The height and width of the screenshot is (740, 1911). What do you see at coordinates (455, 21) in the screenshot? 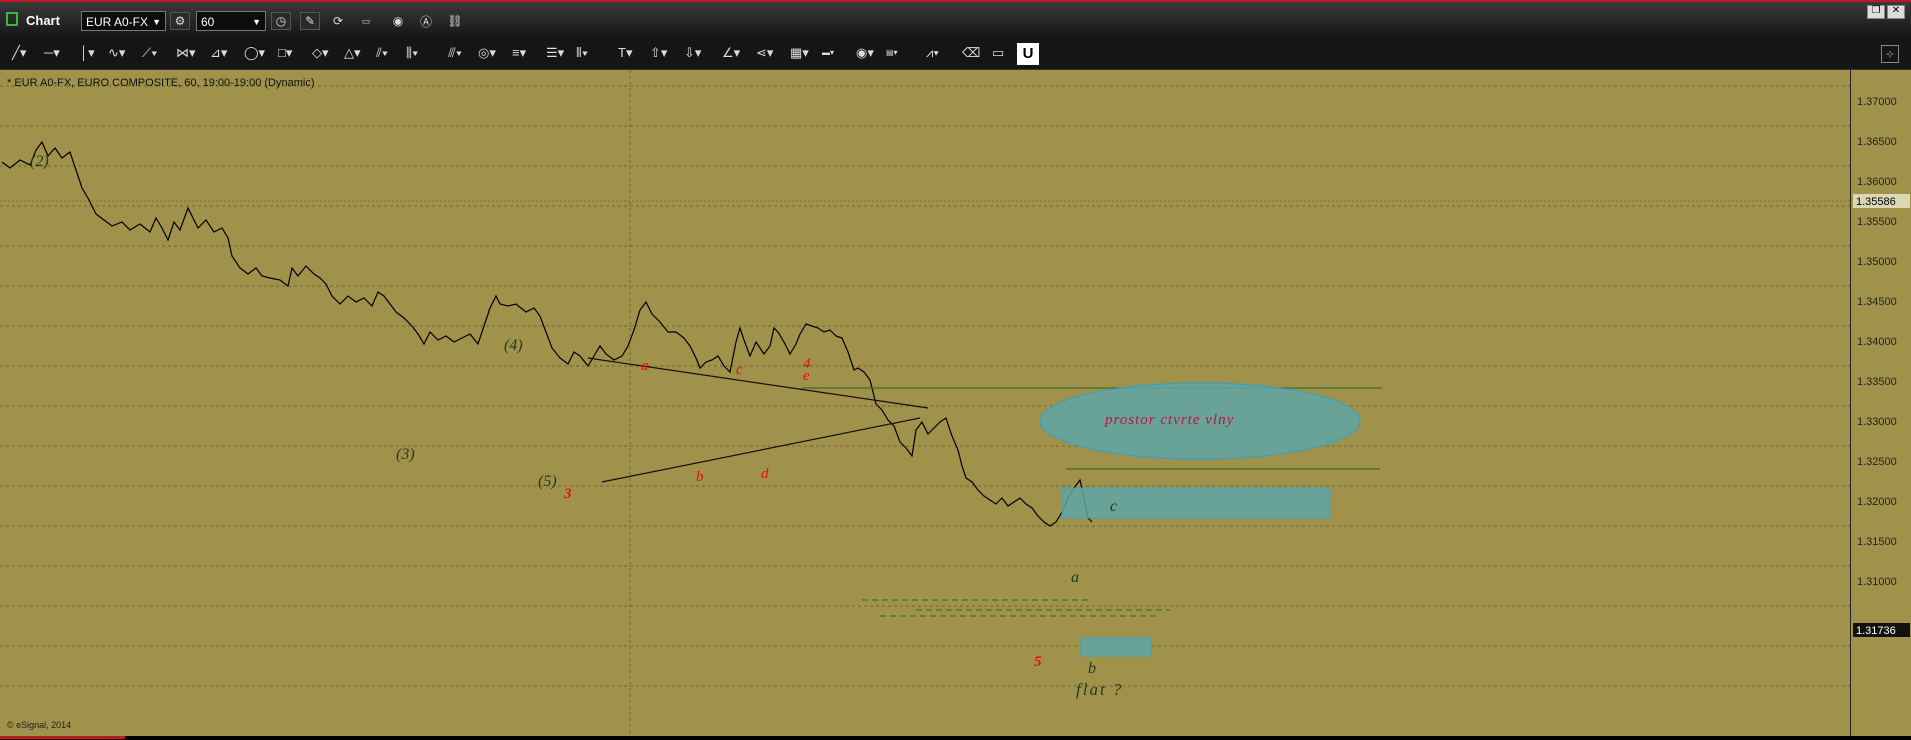
I see `link-icon: ⛓` at bounding box center [455, 21].